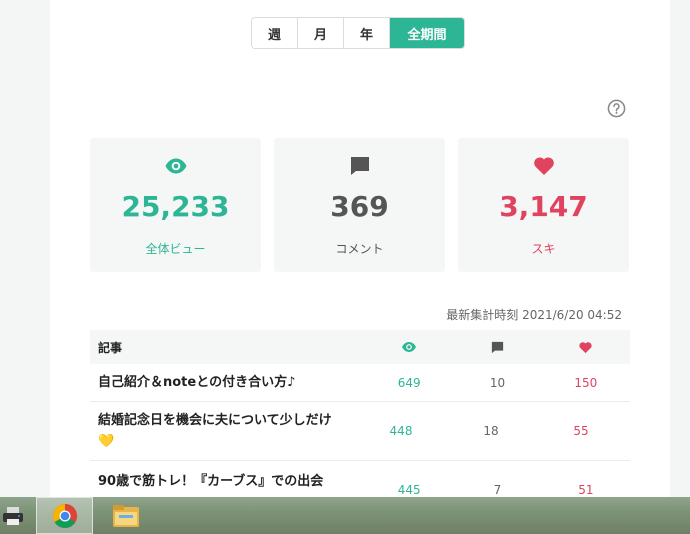 Image resolution: width=690 pixels, height=534 pixels. What do you see at coordinates (227, 382) in the screenshot?
I see `article-title: 自己紹介＆noteとの付き合い方♪` at bounding box center [227, 382].